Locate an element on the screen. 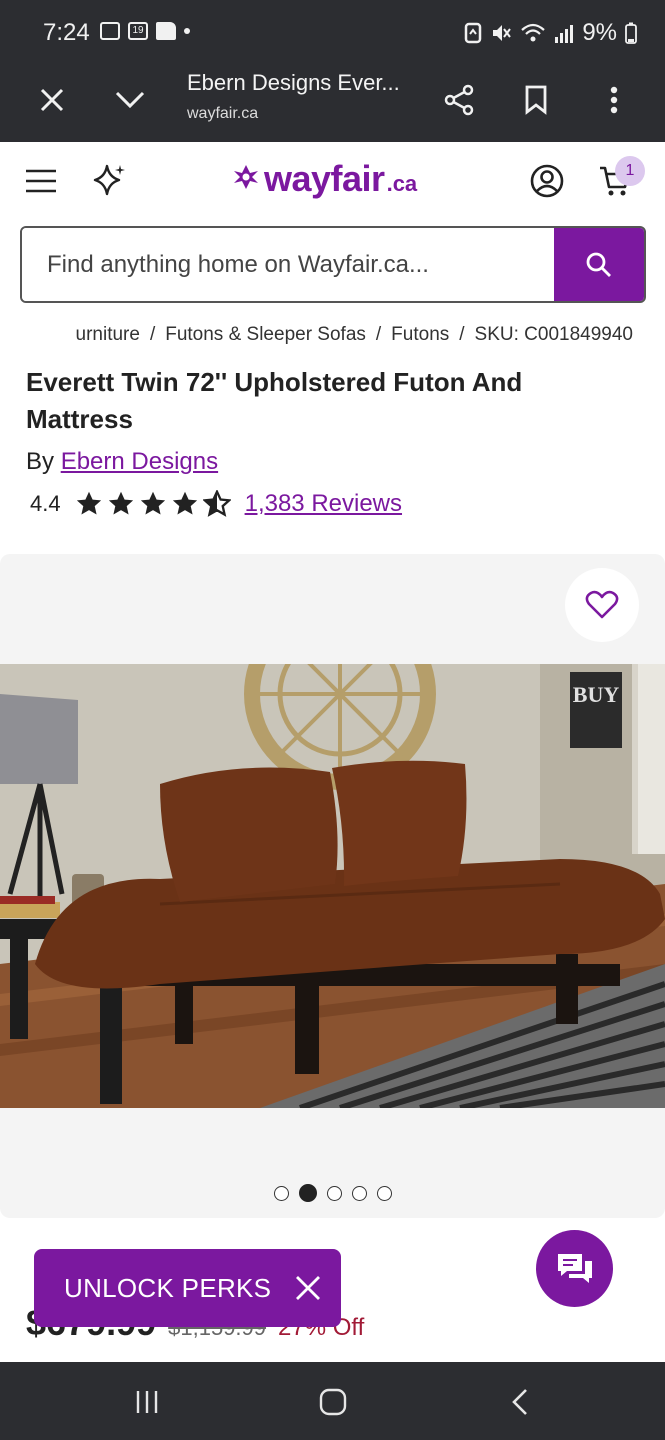 Image resolution: width=665 pixels, height=1440 pixels. account-icon is located at coordinates (547, 181).